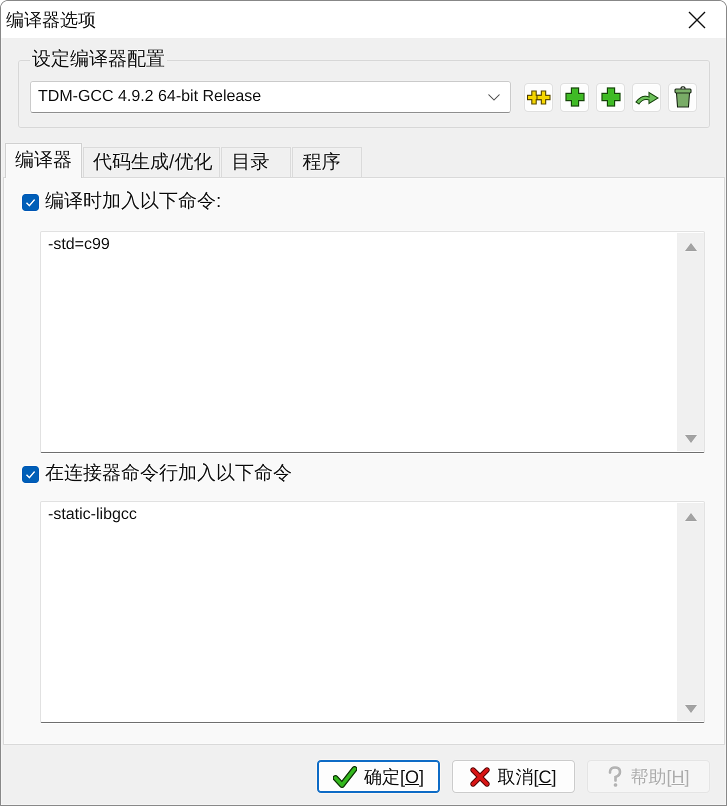  What do you see at coordinates (378, 776) in the screenshot?
I see `ok-button: 确定[O]` at bounding box center [378, 776].